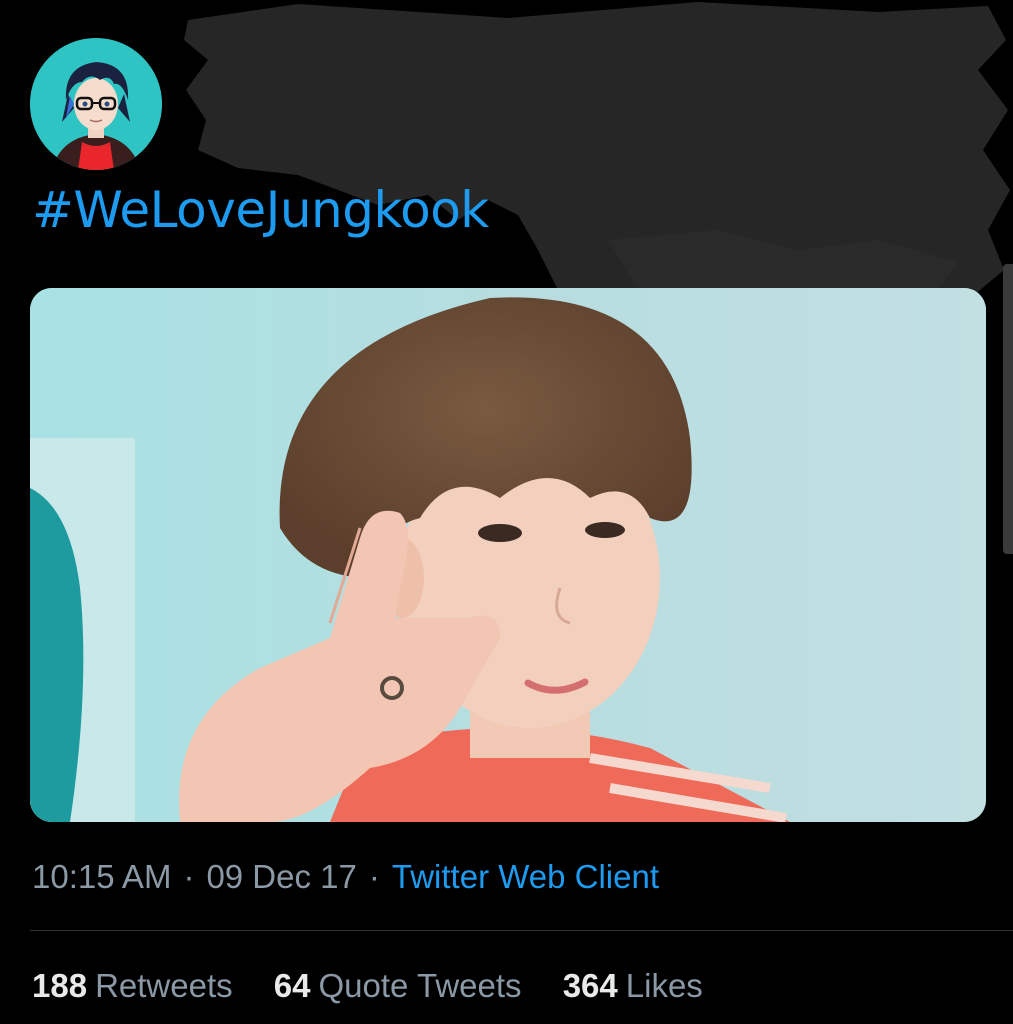  What do you see at coordinates (525, 876) in the screenshot?
I see `tweet-source-link: Twitter Web Client` at bounding box center [525, 876].